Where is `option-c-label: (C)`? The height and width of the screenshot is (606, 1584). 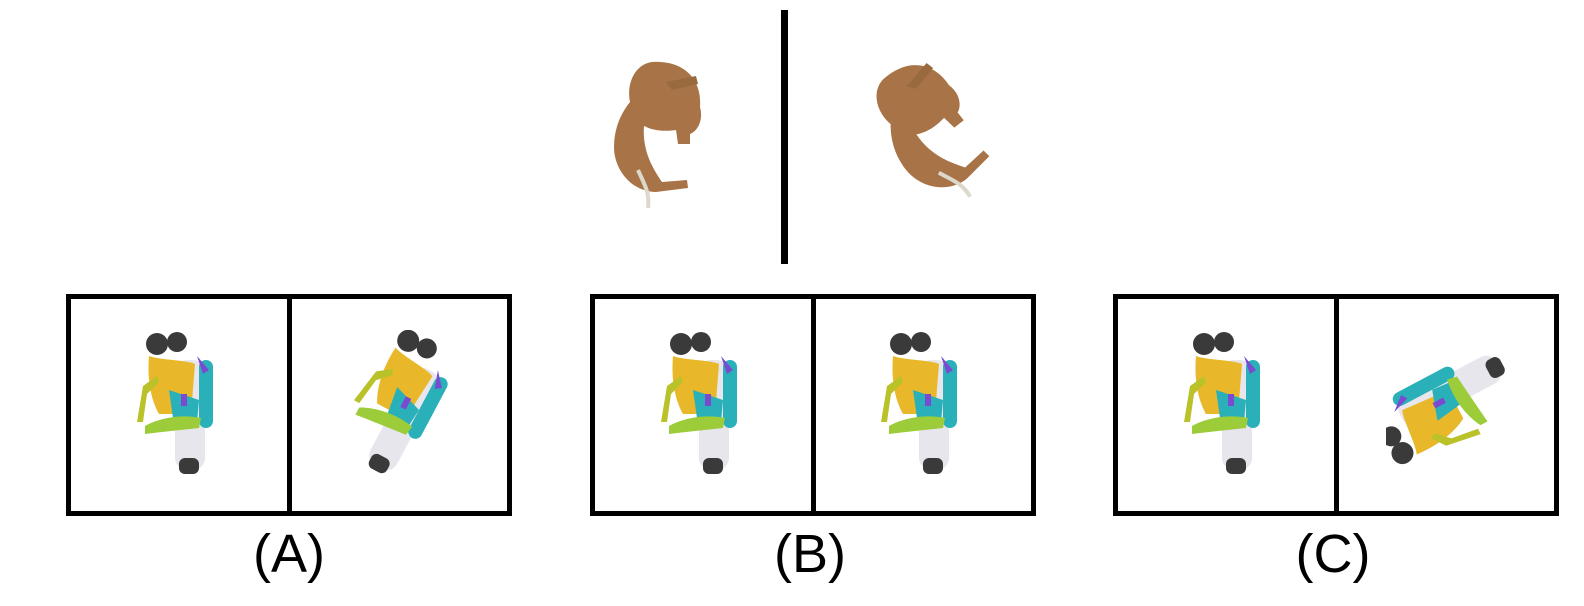
option-c-label: (C) is located at coordinates (1333, 554).